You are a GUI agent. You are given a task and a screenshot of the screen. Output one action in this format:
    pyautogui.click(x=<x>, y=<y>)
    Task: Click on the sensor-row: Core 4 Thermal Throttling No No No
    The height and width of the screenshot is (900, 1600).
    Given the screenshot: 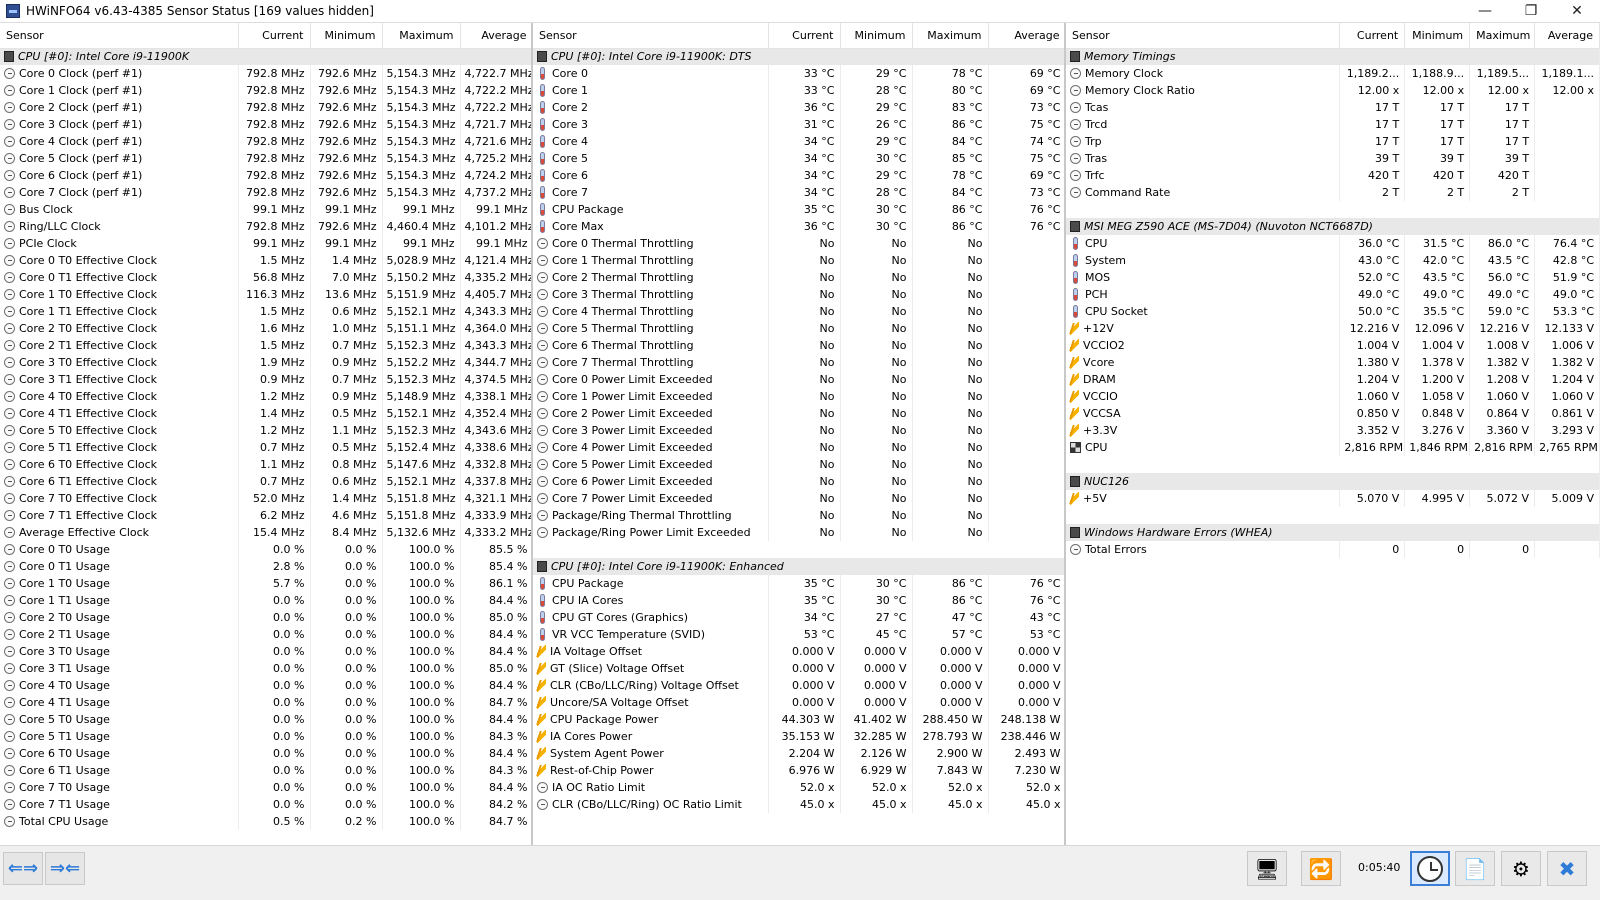 What is the action you would take?
    pyautogui.click(x=798, y=311)
    